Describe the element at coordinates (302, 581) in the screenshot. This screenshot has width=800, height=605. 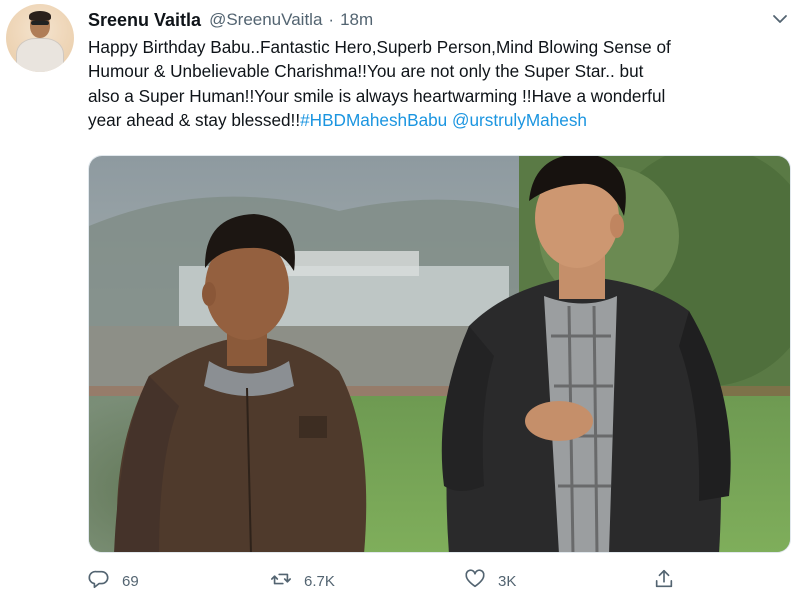
I see `retweet-button: 6.7K` at that location.